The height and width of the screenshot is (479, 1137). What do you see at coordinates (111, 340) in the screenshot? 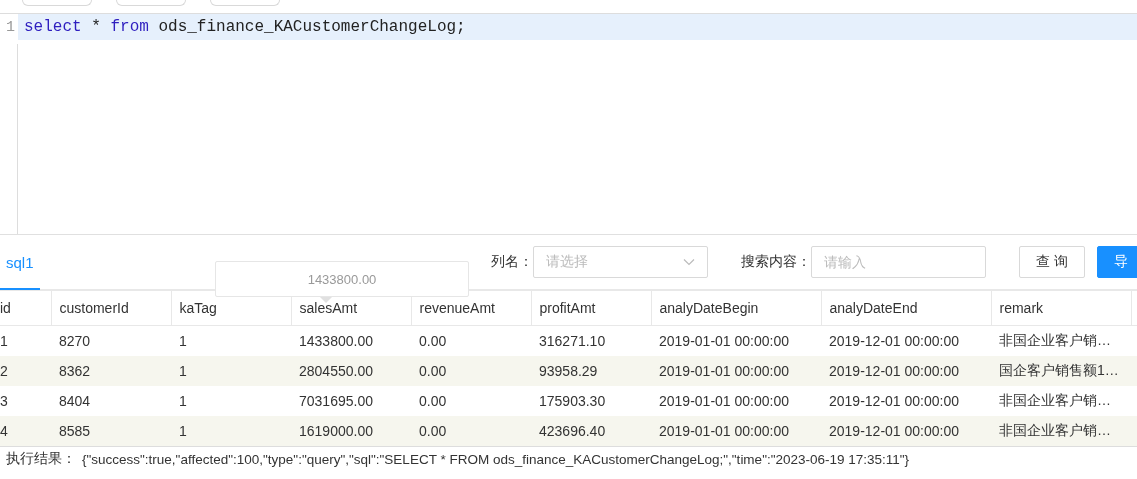
I see `table-cell: 8270` at bounding box center [111, 340].